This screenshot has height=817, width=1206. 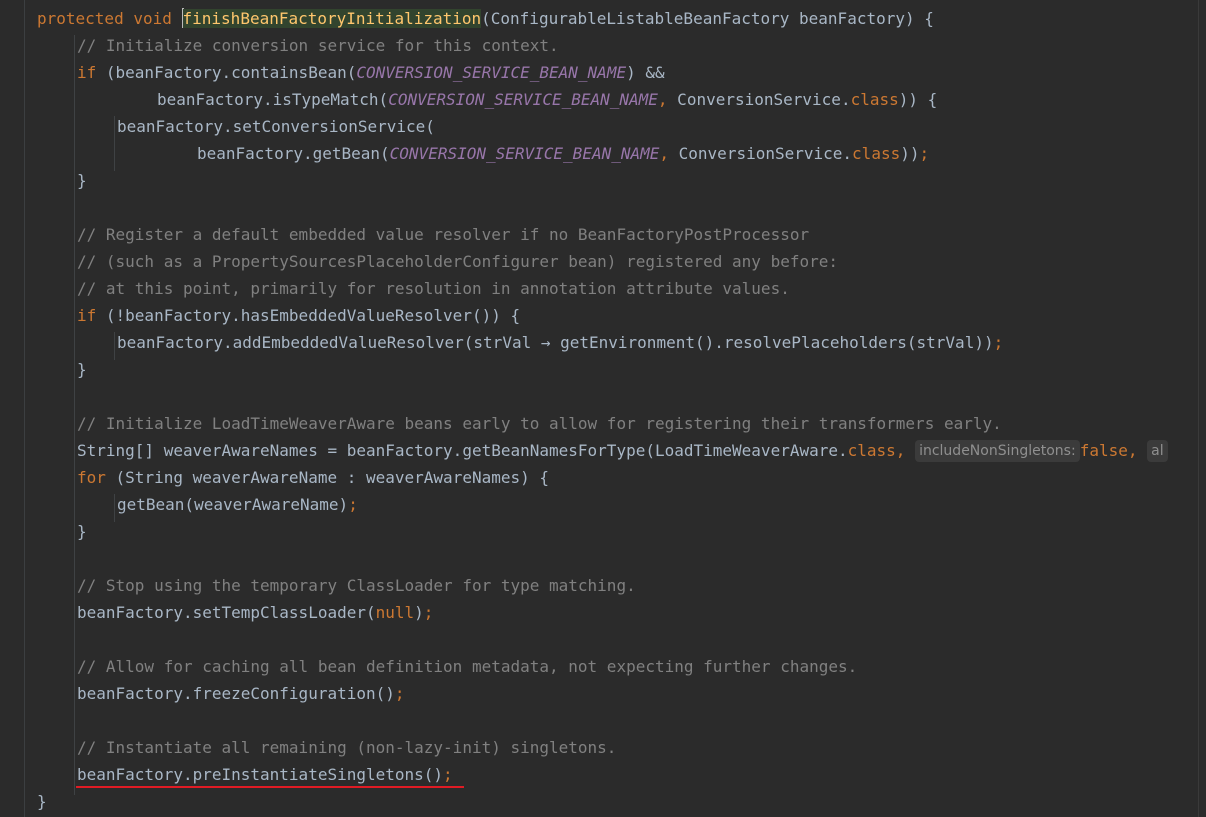 I want to click on code-text: beanFactory.freezeConfiguration(), so click(x=236, y=693).